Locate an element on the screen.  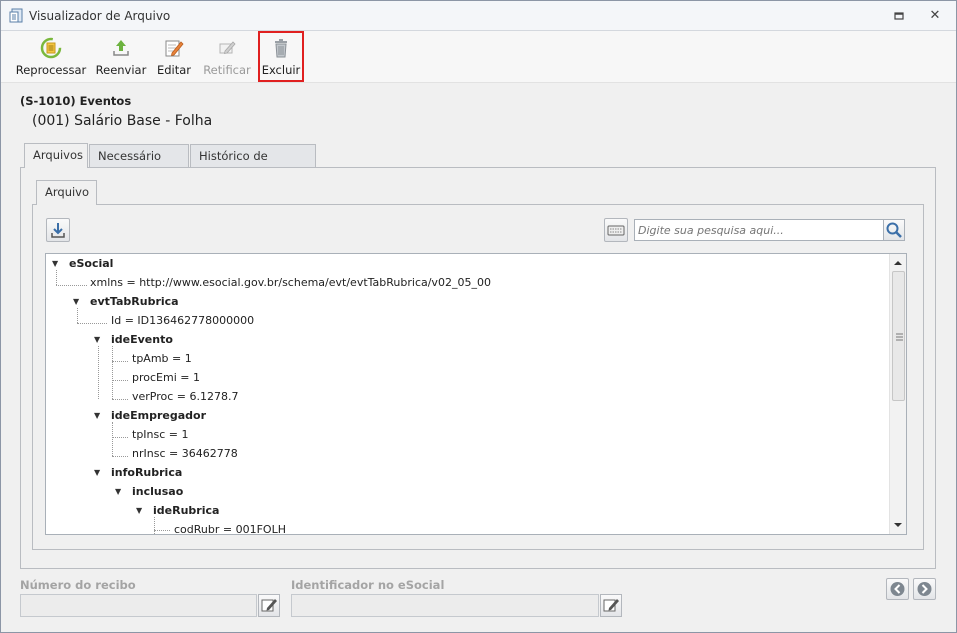
receipt-number-label: Número do recibo is located at coordinates (78, 585).